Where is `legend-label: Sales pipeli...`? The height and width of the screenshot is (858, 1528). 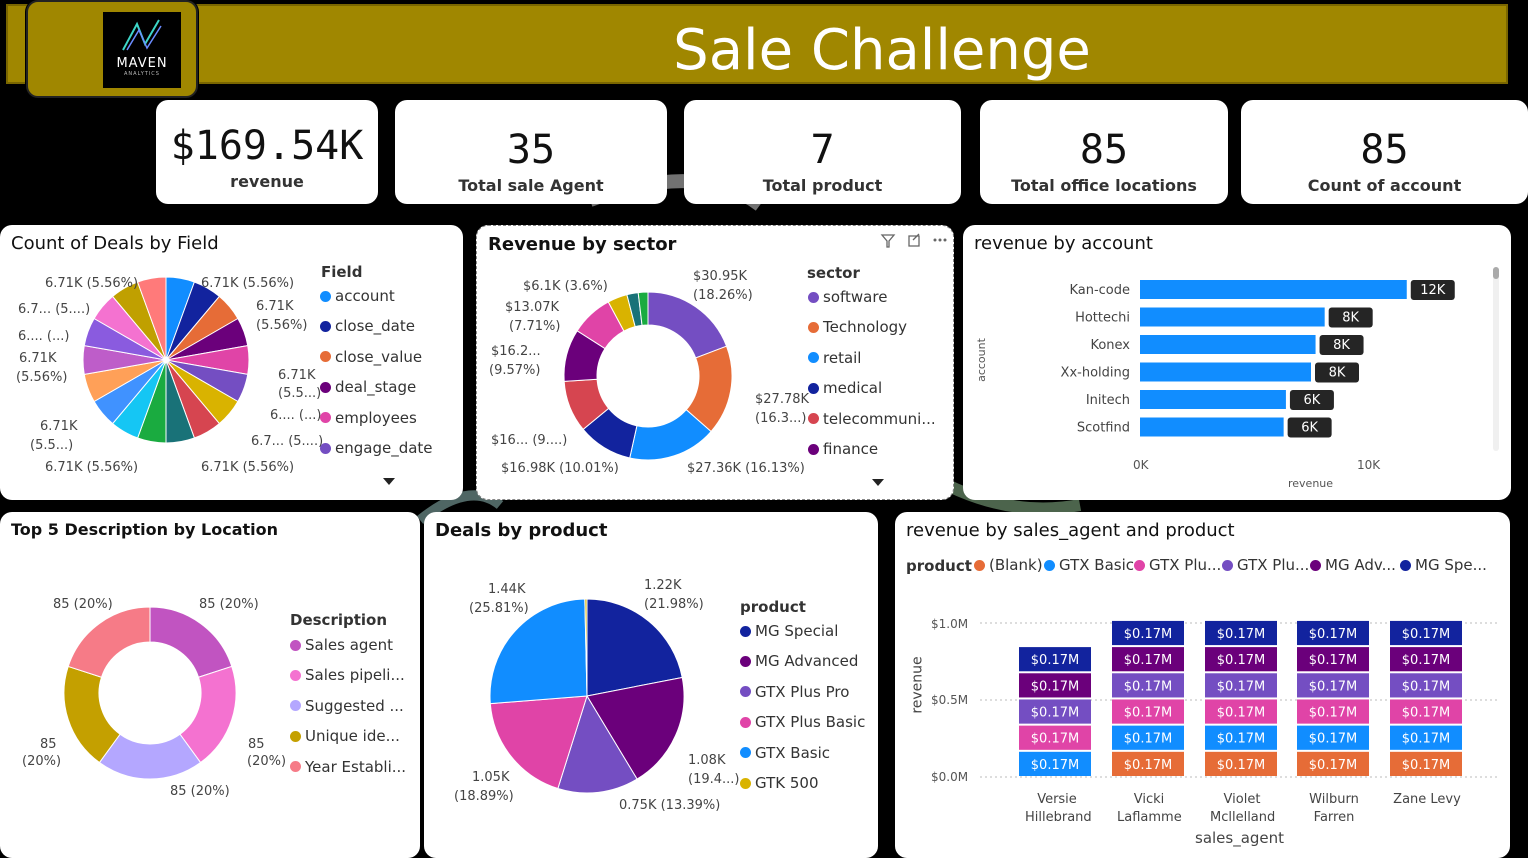
legend-label: Sales pipeli... is located at coordinates (355, 675).